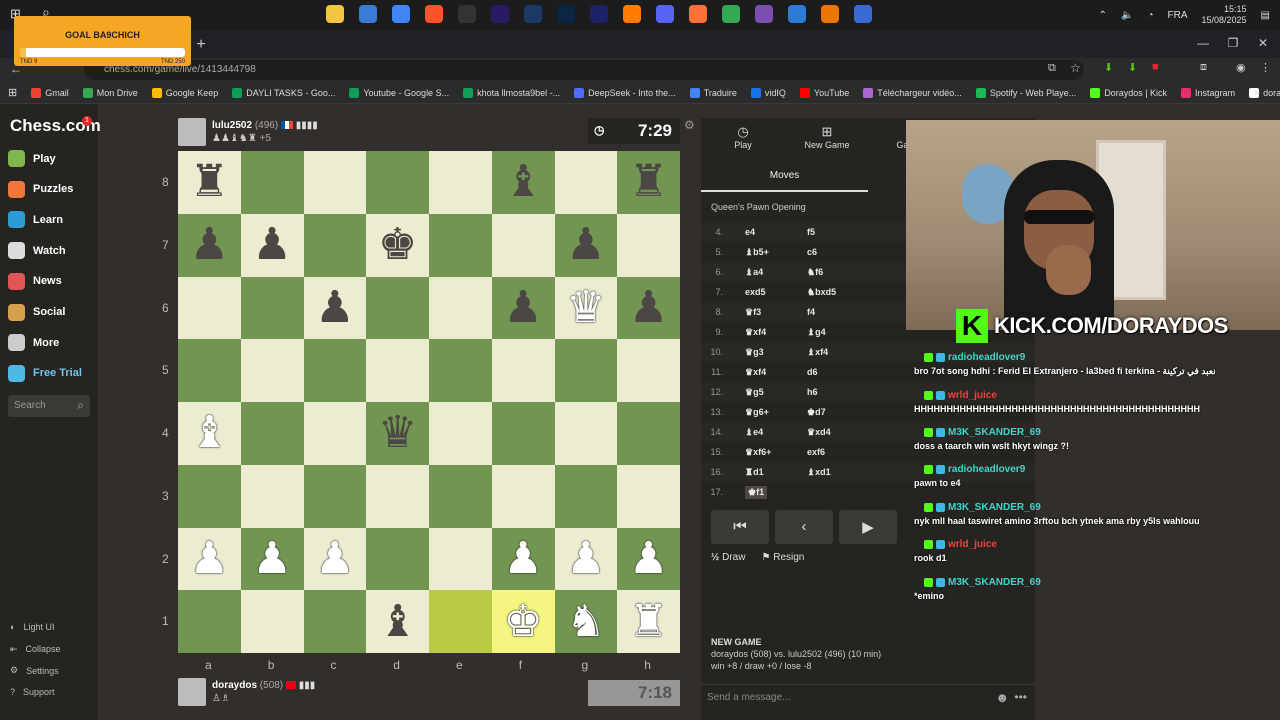 The image size is (1280, 720). Describe the element at coordinates (40, 189) in the screenshot. I see `sidebar-item-puzzles: Puzzles` at that location.